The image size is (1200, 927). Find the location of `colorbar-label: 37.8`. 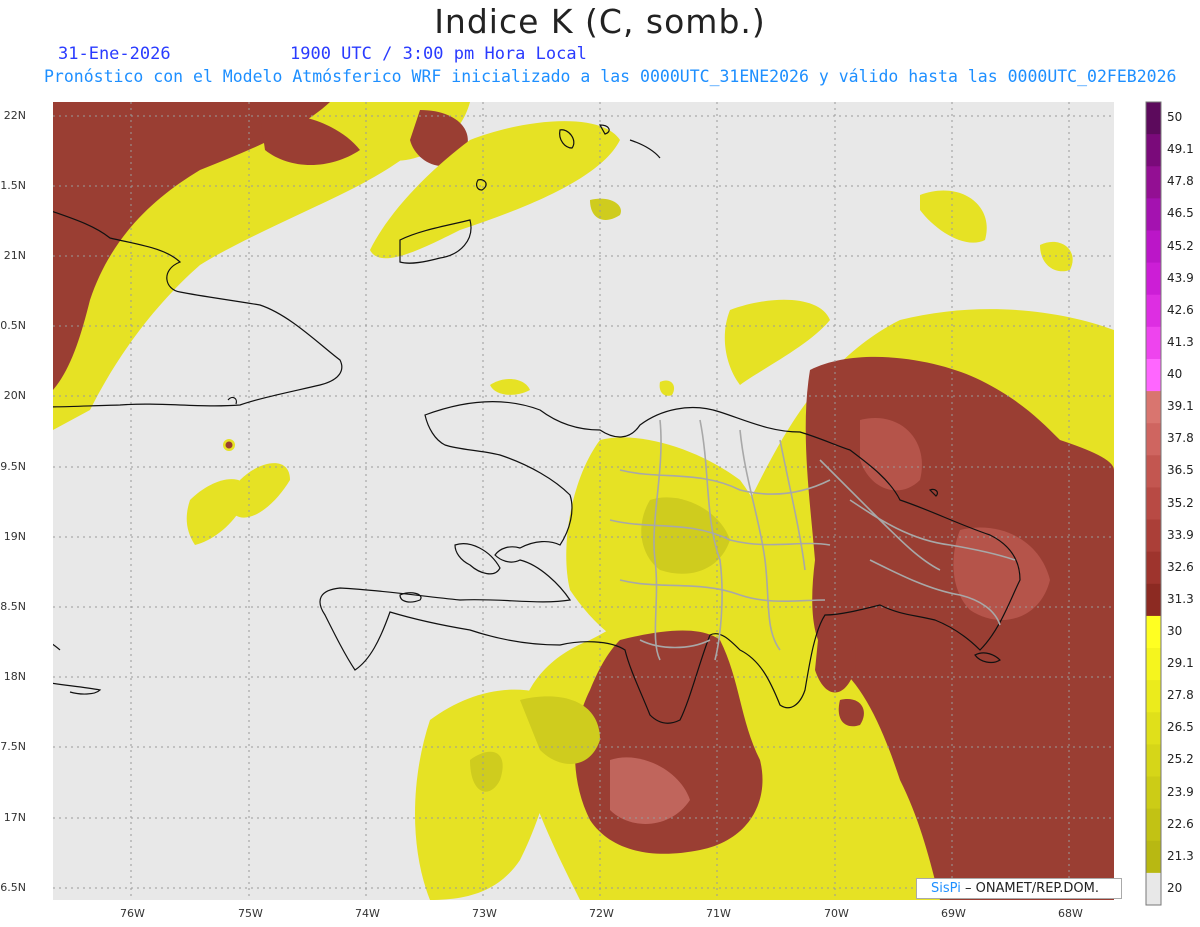

colorbar-label: 37.8 is located at coordinates (1180, 438).